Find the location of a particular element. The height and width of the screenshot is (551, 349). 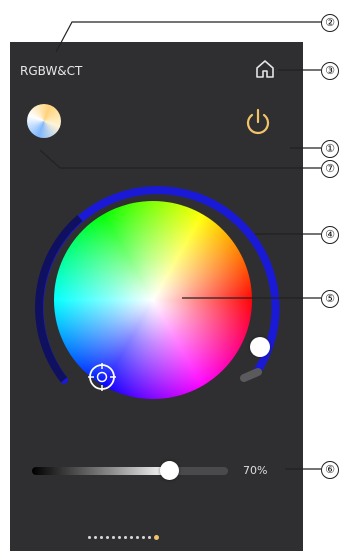

callout-4: ④ is located at coordinates (330, 235).